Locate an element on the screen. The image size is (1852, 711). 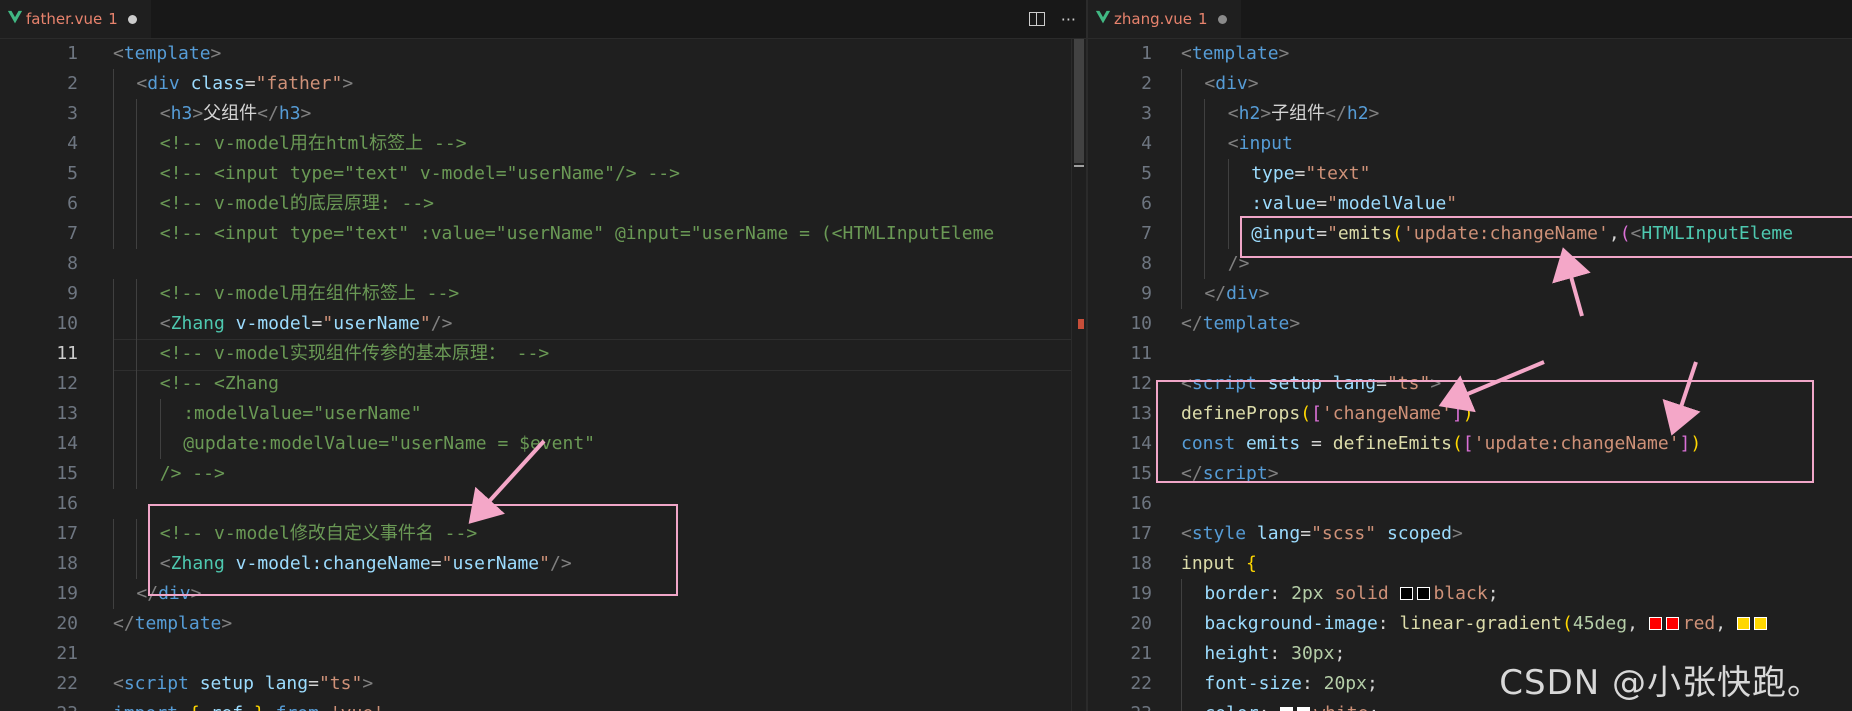
tab-zhang-vue: zhang.vue 1 is located at coordinates (1164, 19).